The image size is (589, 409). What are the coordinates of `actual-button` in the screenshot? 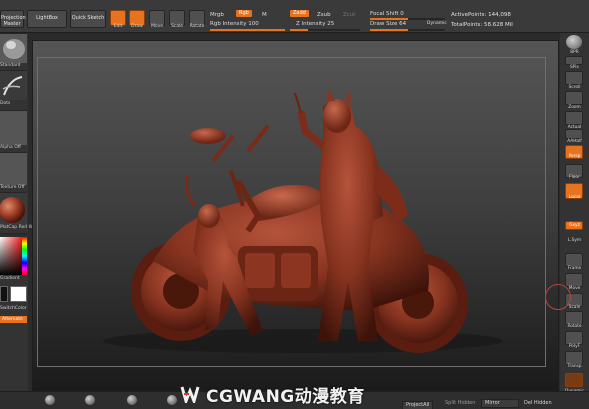 It's located at (574, 118).